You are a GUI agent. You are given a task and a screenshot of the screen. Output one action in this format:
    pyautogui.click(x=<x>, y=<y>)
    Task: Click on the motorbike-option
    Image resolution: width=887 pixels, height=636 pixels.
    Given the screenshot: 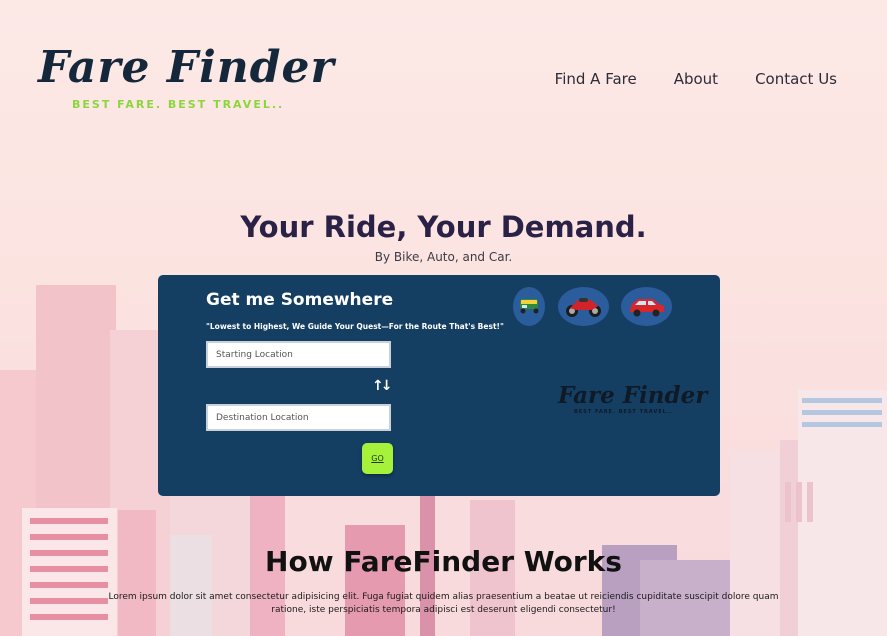 What is the action you would take?
    pyautogui.click(x=583, y=306)
    